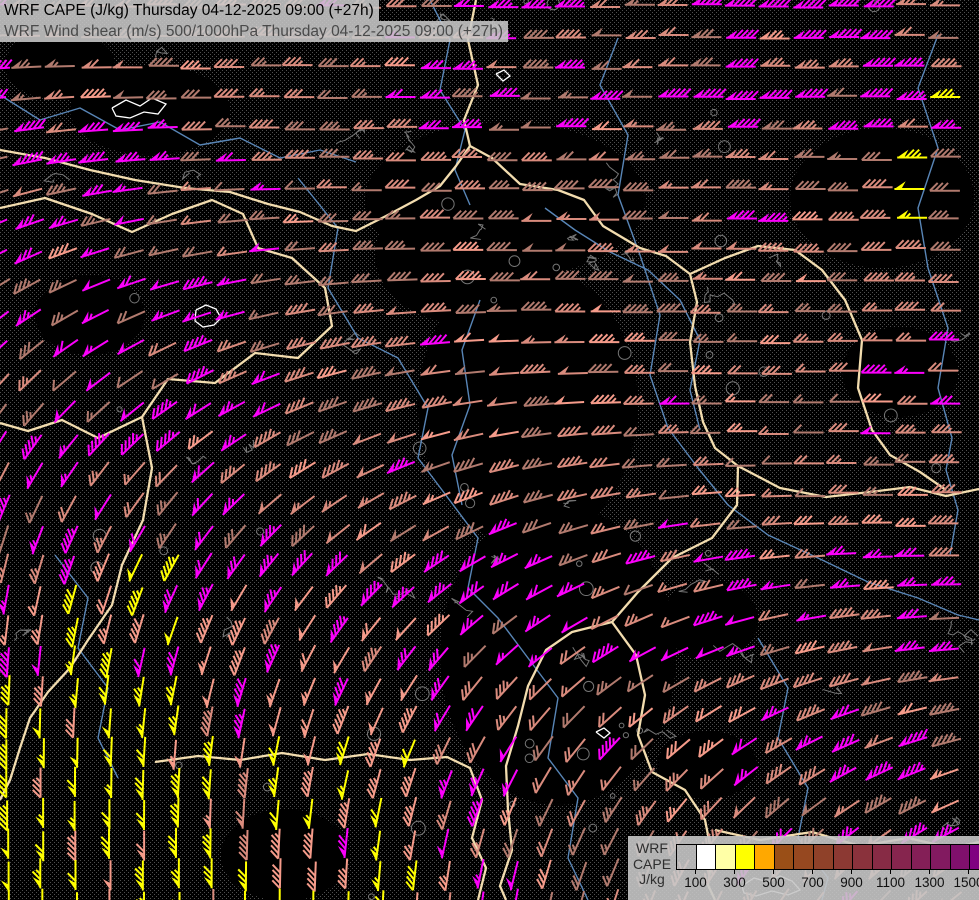 The width and height of the screenshot is (979, 900). I want to click on legend-tick-label: 700, so click(812, 882).